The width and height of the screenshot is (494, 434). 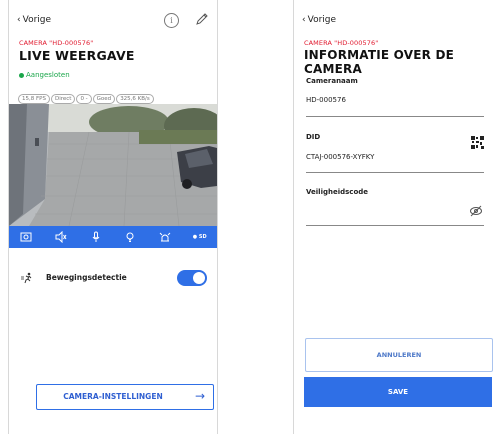 I want to click on stream-stats: 15,8 FPS Direct 0 - Goed 325,6 KB/s, so click(x=86, y=94).